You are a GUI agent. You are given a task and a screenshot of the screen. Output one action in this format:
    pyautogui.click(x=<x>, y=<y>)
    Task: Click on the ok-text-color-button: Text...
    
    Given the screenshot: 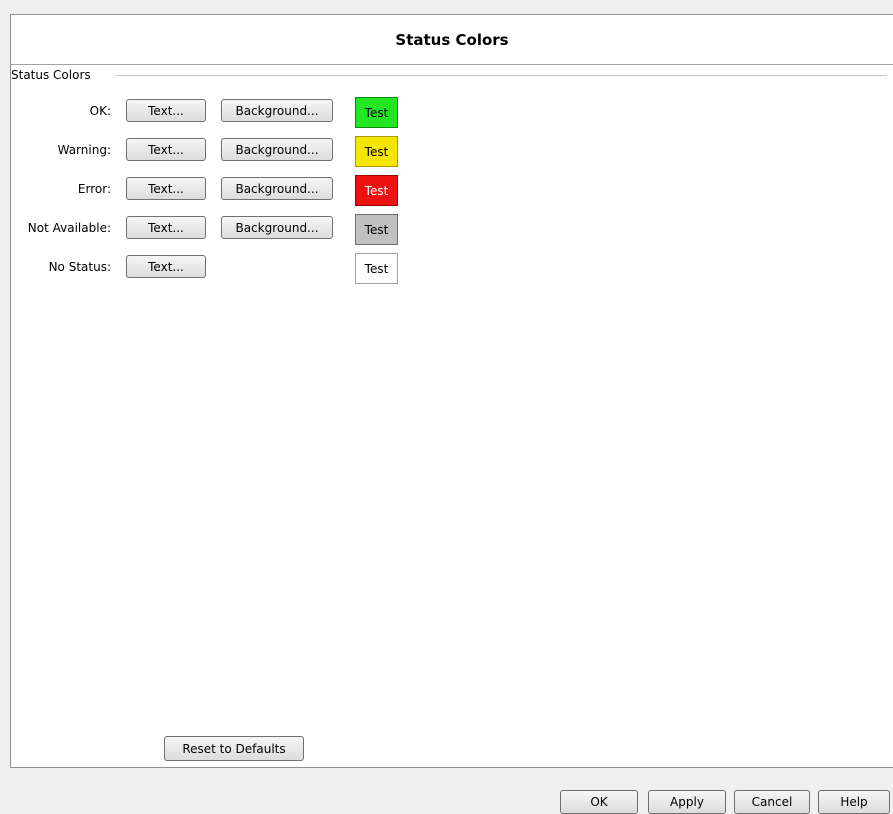 What is the action you would take?
    pyautogui.click(x=166, y=110)
    